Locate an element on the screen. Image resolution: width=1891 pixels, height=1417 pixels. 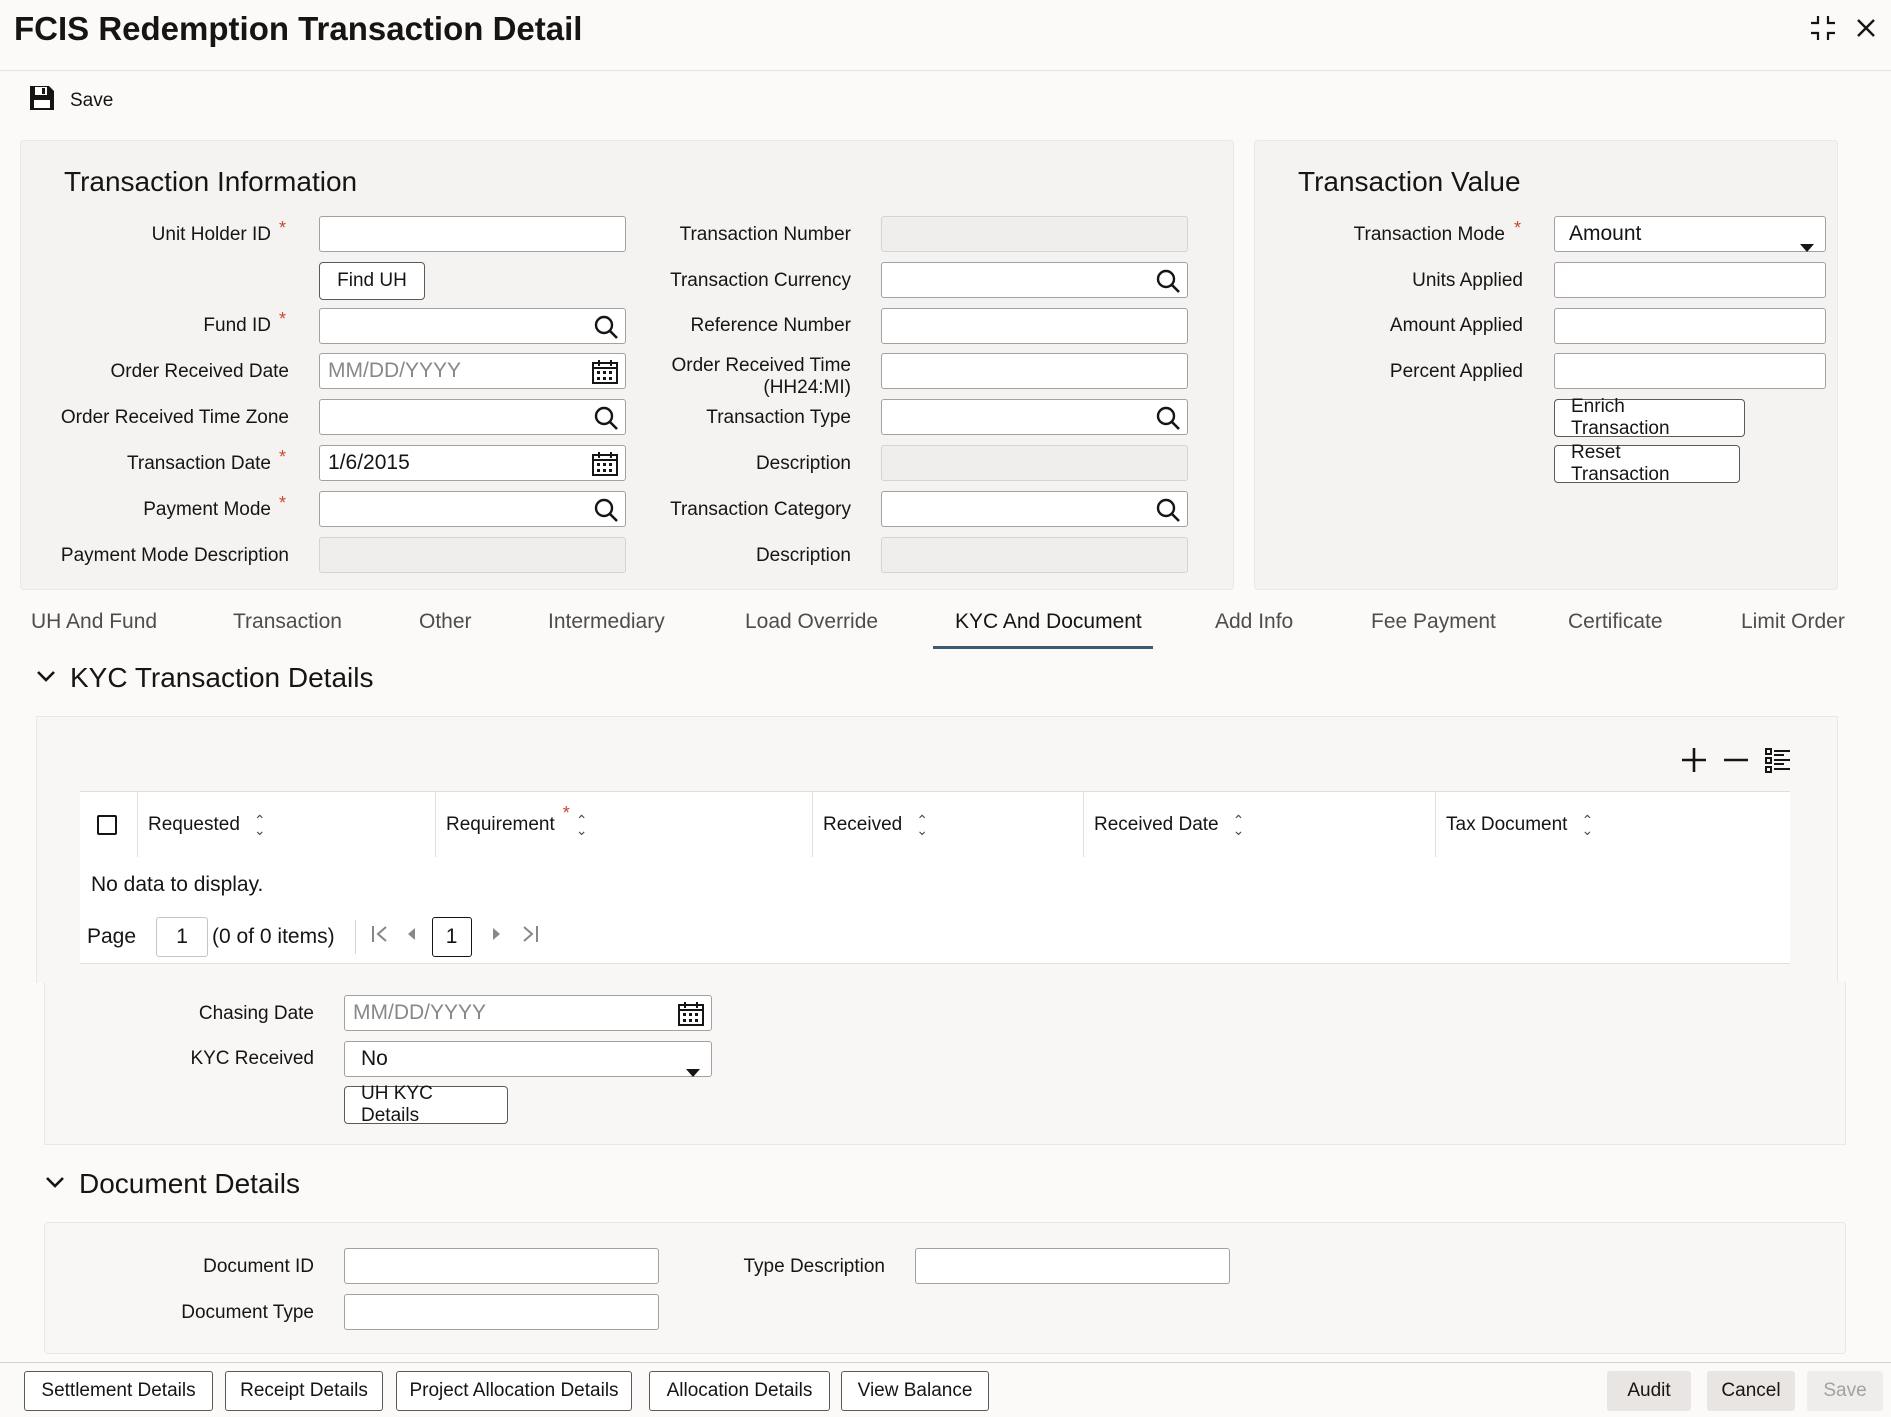
column-requested: Requested ⌃ ⌄ is located at coordinates (286, 825).